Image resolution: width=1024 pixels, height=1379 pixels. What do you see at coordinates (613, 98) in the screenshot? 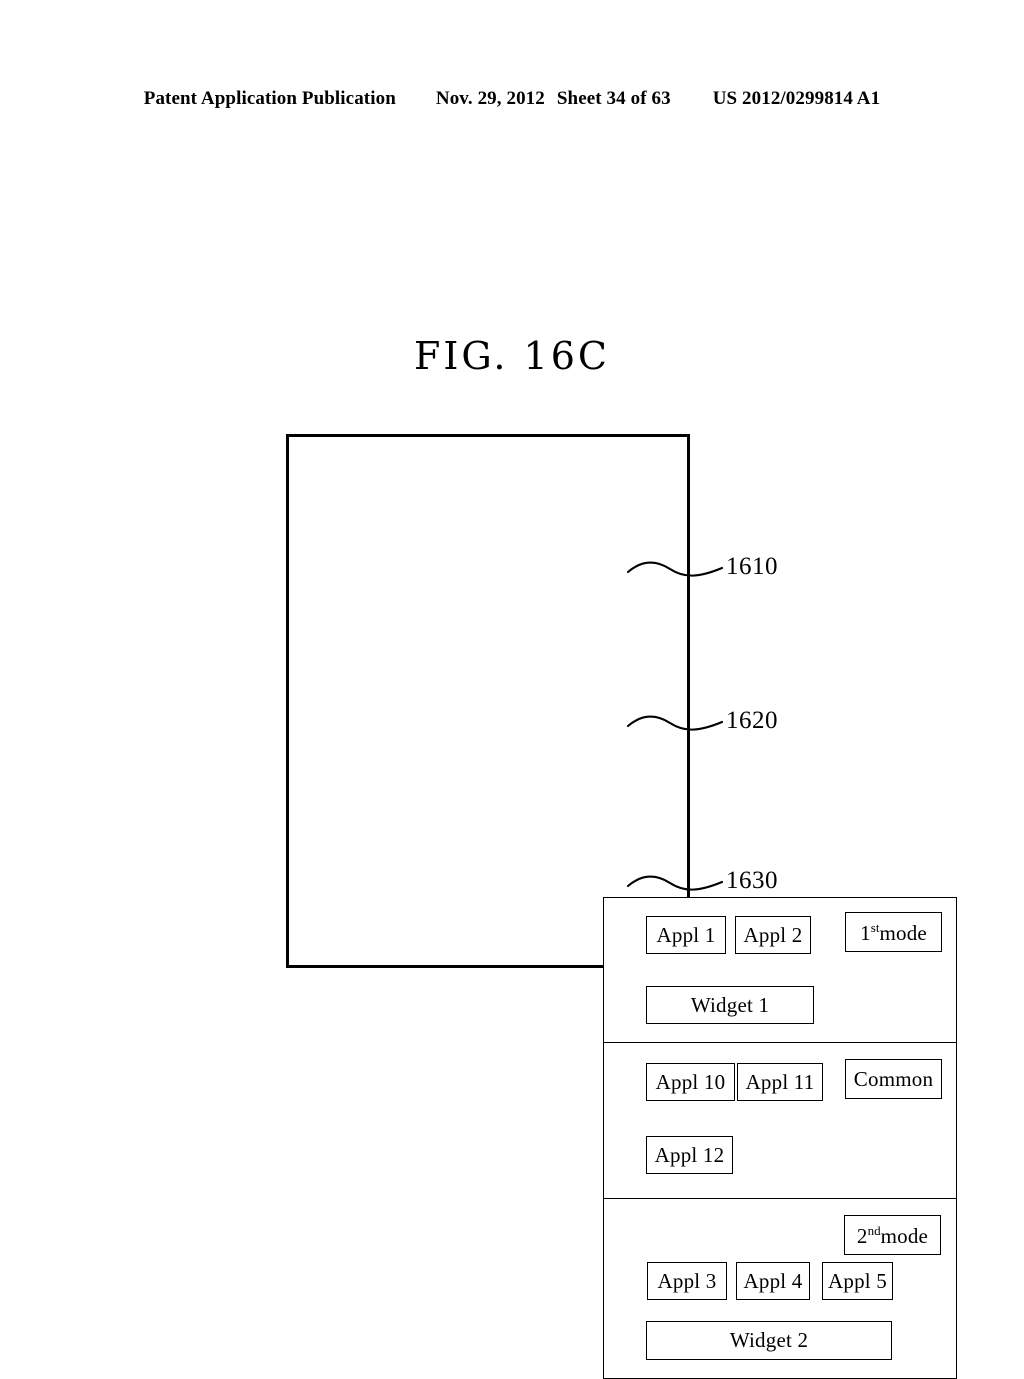
I see `header-sheet-number: Sheet 34 of 63` at bounding box center [613, 98].